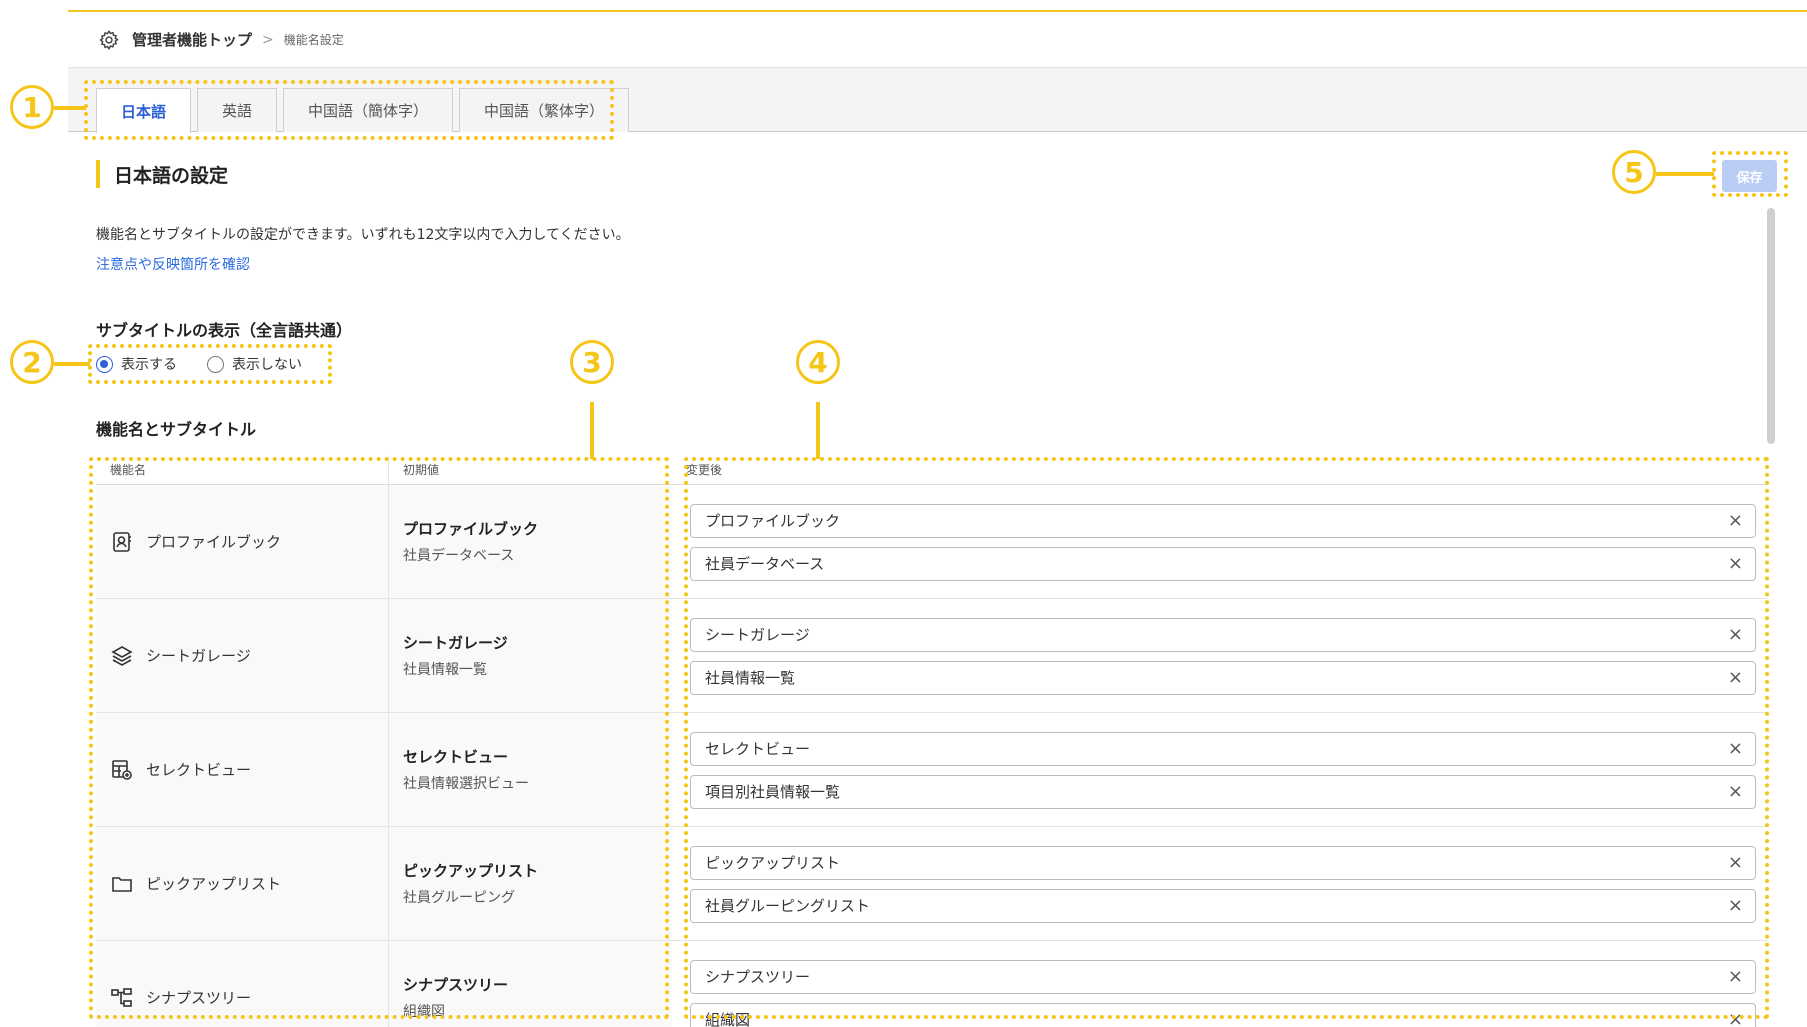  Describe the element at coordinates (313, 40) in the screenshot. I see `breadcrumb-current: 機能名設定` at that location.